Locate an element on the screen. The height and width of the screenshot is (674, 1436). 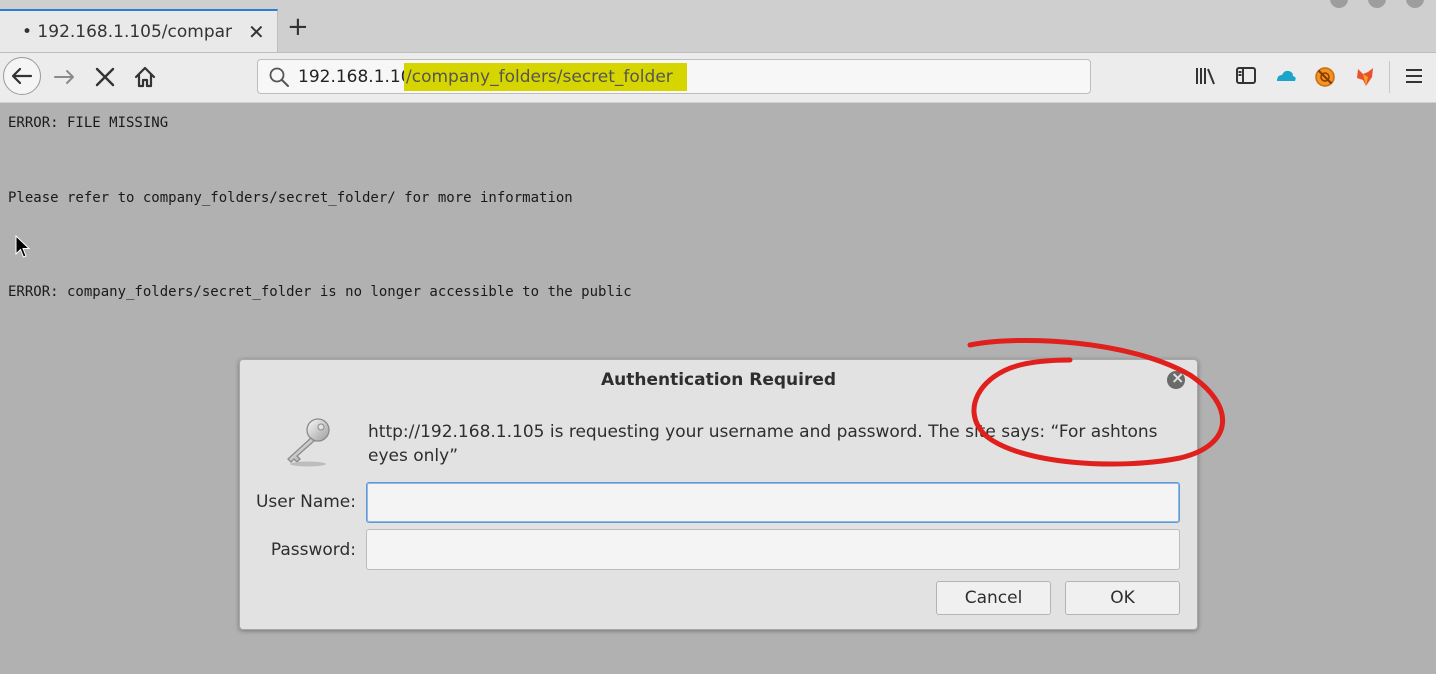
cancel-button: Cancel is located at coordinates (993, 598).